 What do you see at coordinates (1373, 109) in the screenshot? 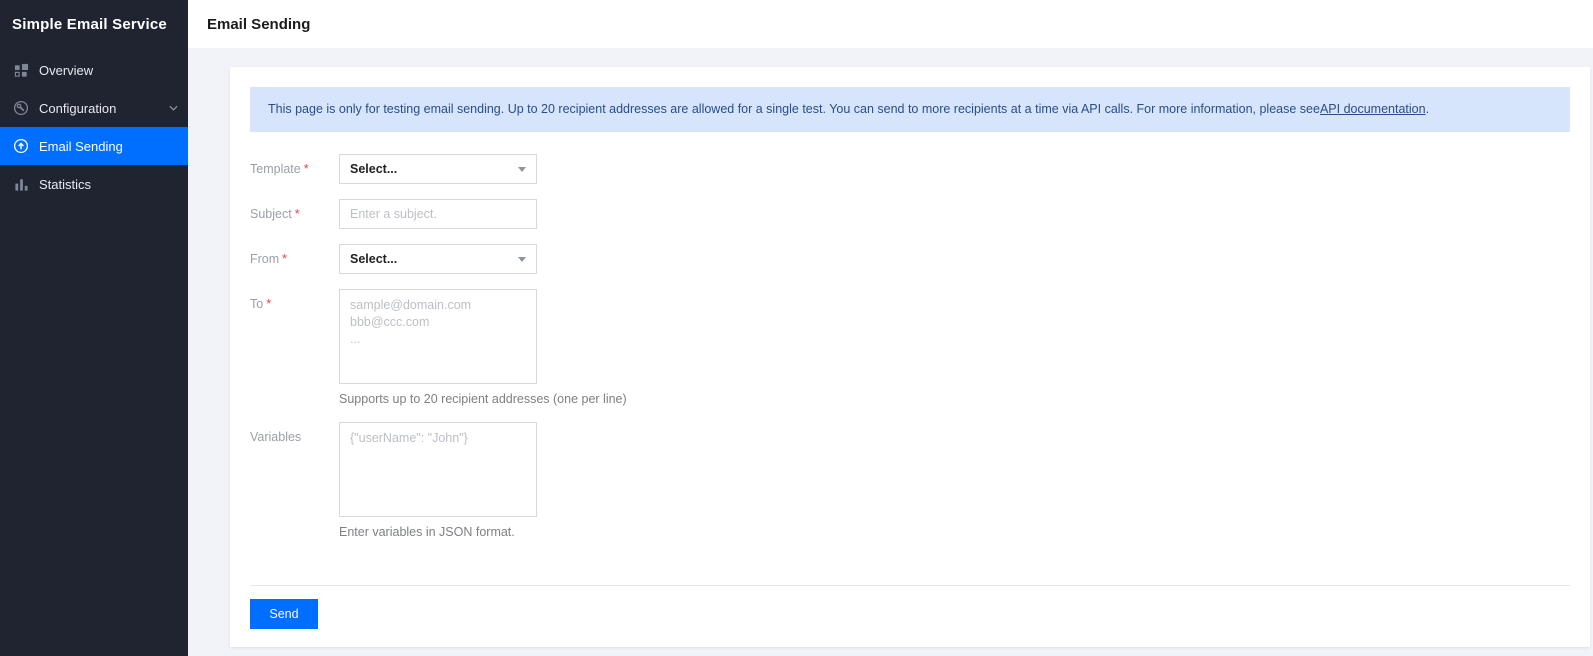
I see `api-documentation-link: API documentation` at bounding box center [1373, 109].